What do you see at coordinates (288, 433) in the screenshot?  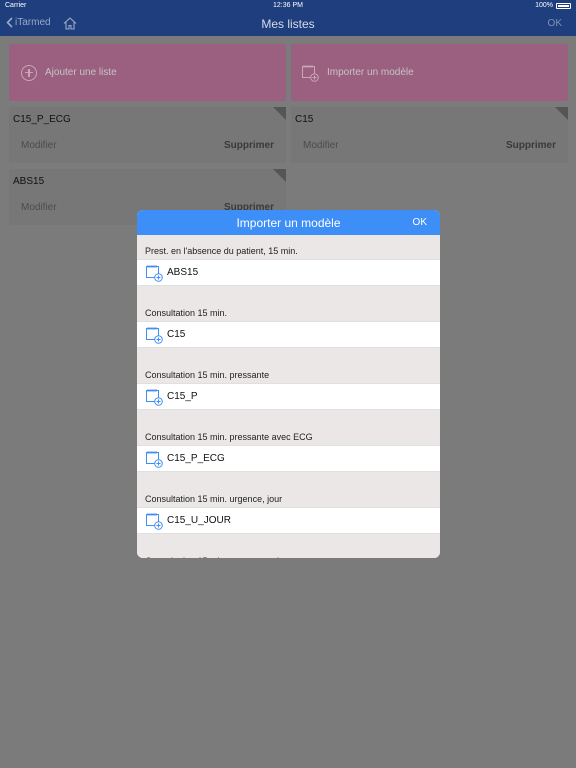 I see `section-header: Consultation 15 min. pressante avec ECG` at bounding box center [288, 433].